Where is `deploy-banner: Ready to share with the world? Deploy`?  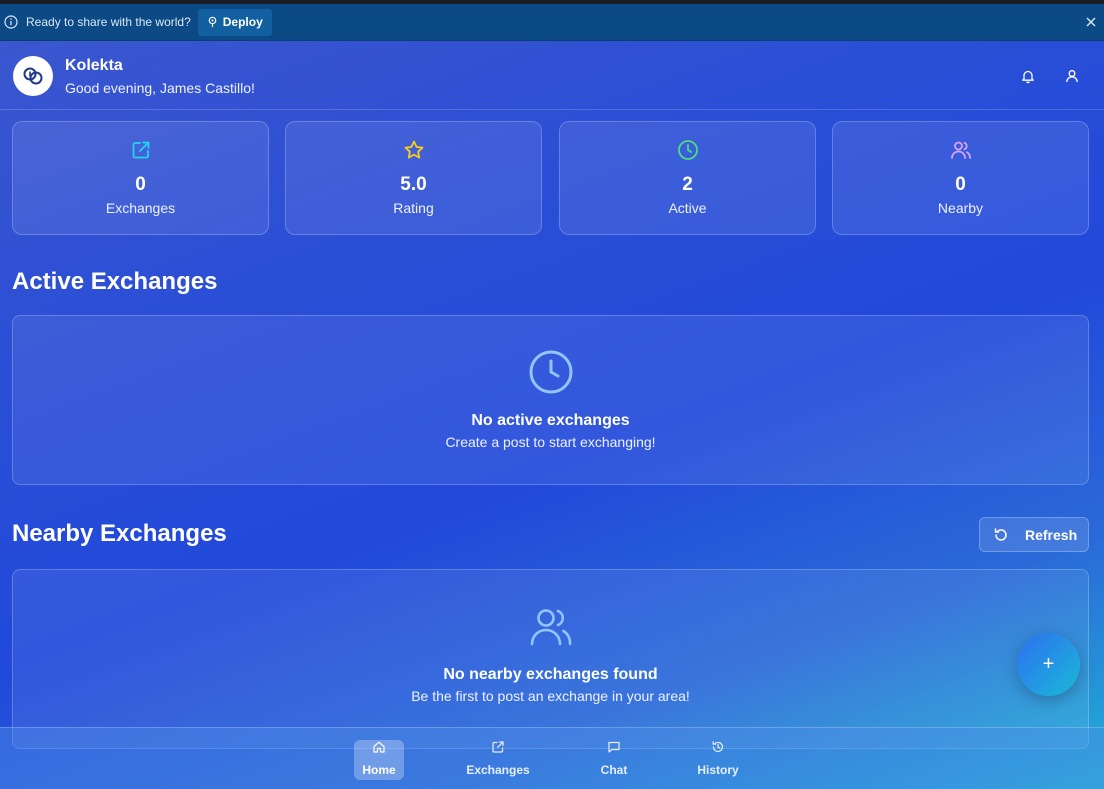
deploy-banner: Ready to share with the world? Deploy is located at coordinates (552, 22).